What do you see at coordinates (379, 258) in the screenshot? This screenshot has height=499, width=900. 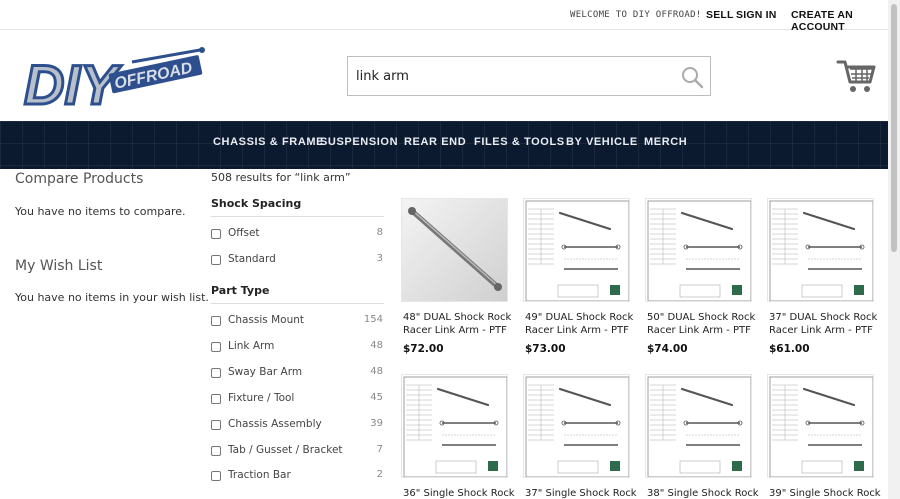 I see `facet-count: 3` at bounding box center [379, 258].